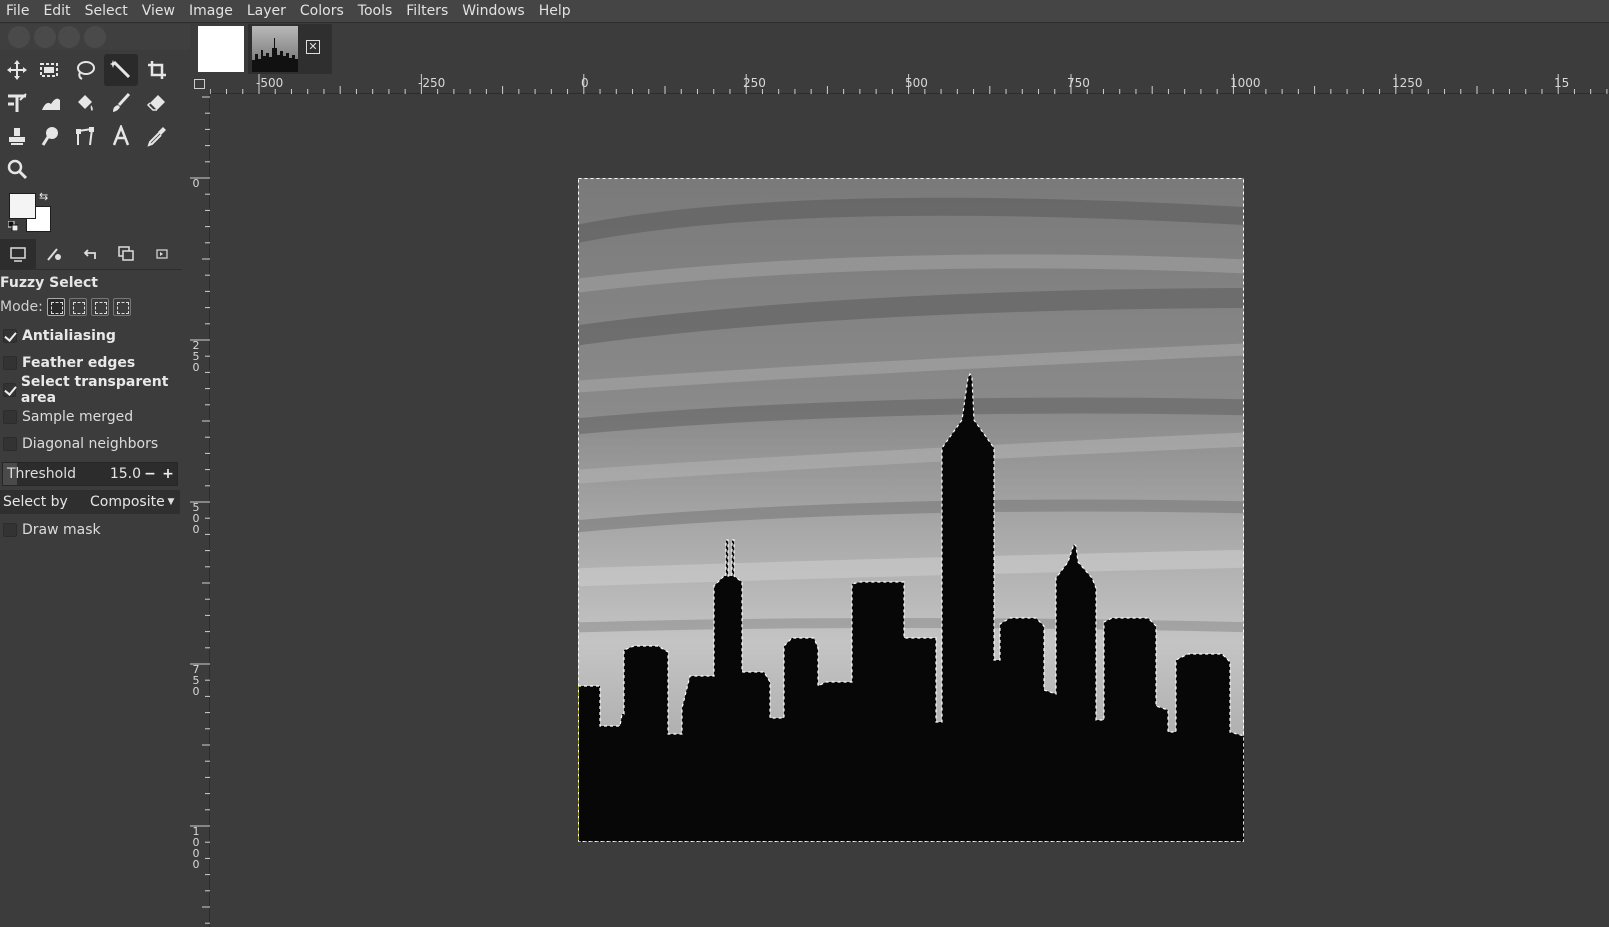 This screenshot has height=927, width=1609. I want to click on crop-tool-button, so click(157, 70).